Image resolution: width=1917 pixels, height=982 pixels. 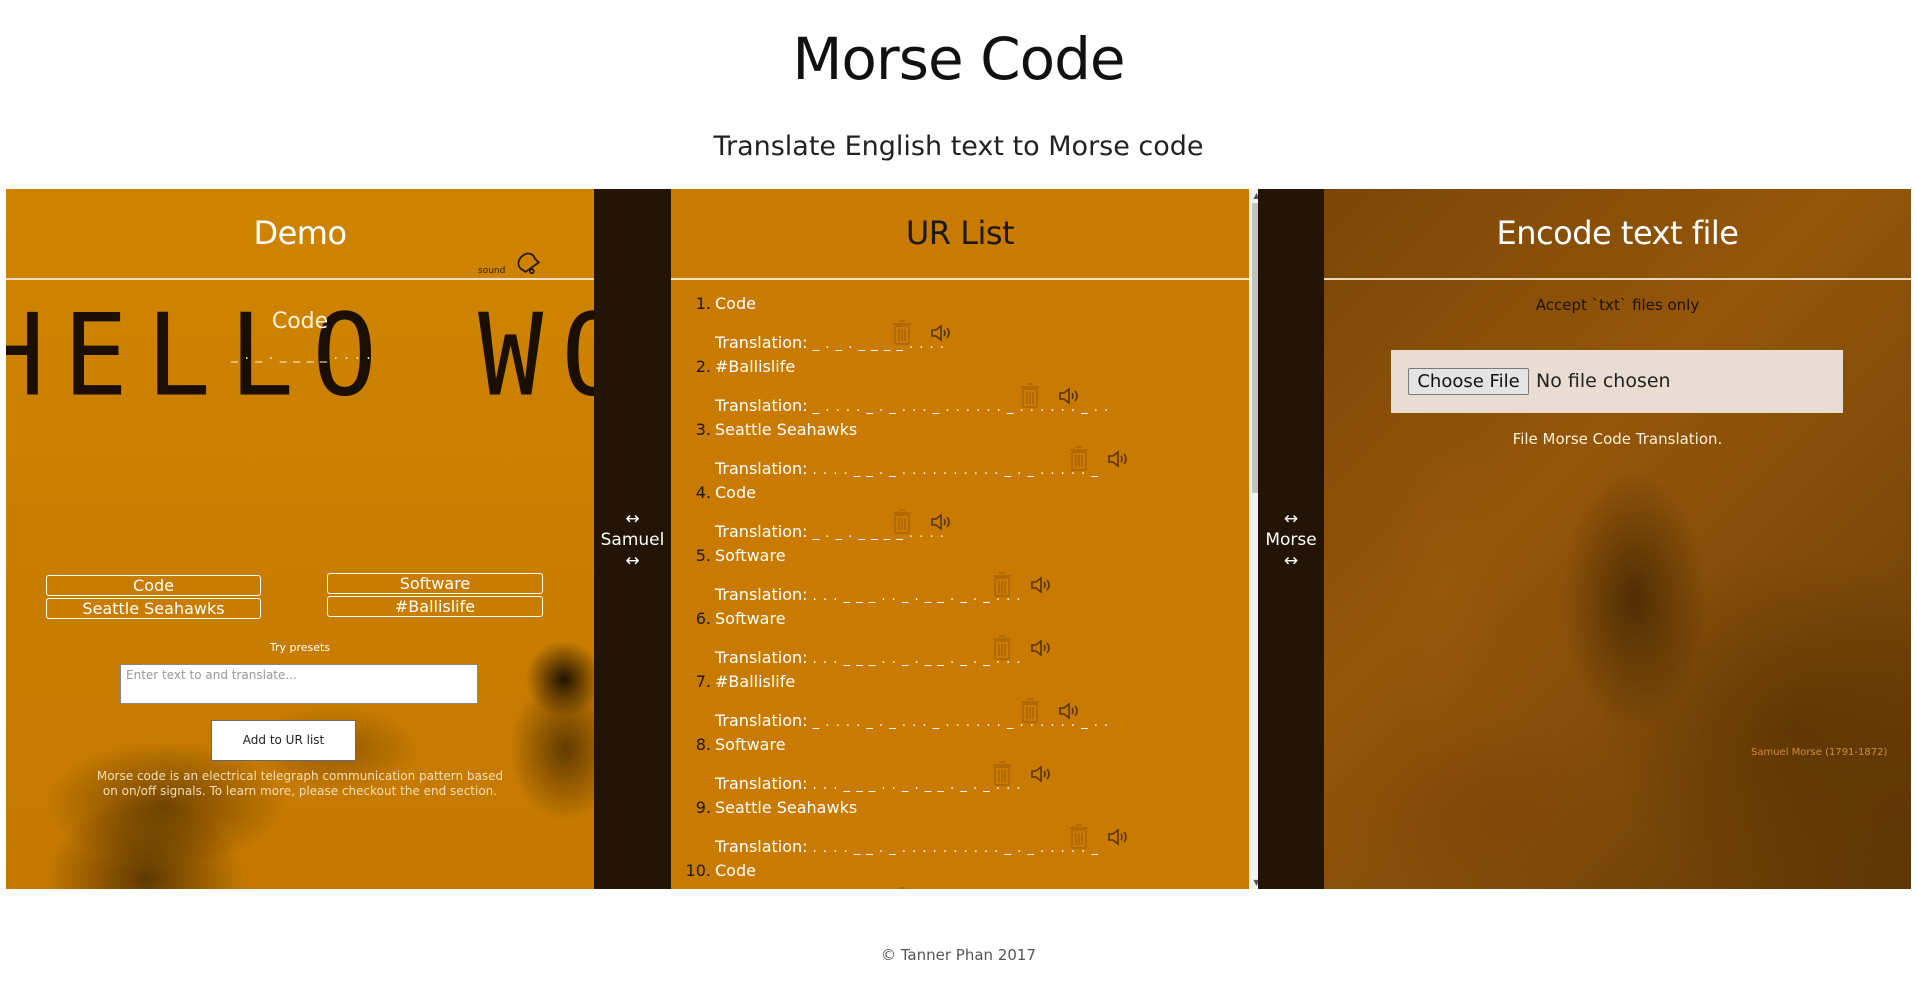 What do you see at coordinates (958, 955) in the screenshot?
I see `footer-copyright: © Tanner Phan 2017` at bounding box center [958, 955].